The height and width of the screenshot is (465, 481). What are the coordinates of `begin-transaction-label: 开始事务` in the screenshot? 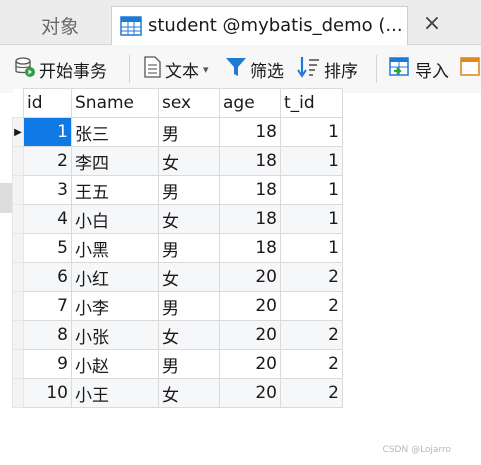 It's located at (73, 71).